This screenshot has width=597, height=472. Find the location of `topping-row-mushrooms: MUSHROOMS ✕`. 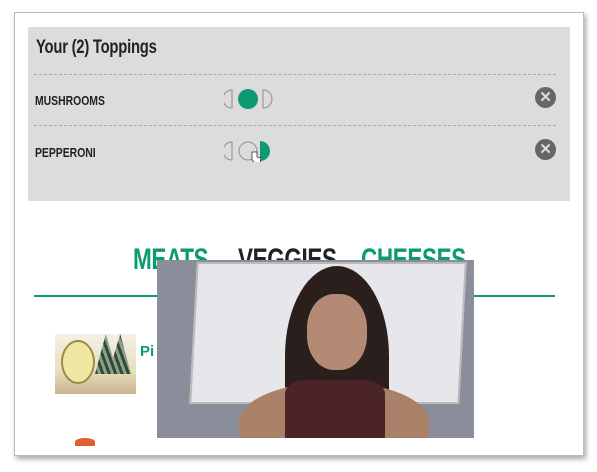

topping-row-mushrooms: MUSHROOMS ✕ is located at coordinates (299, 101).